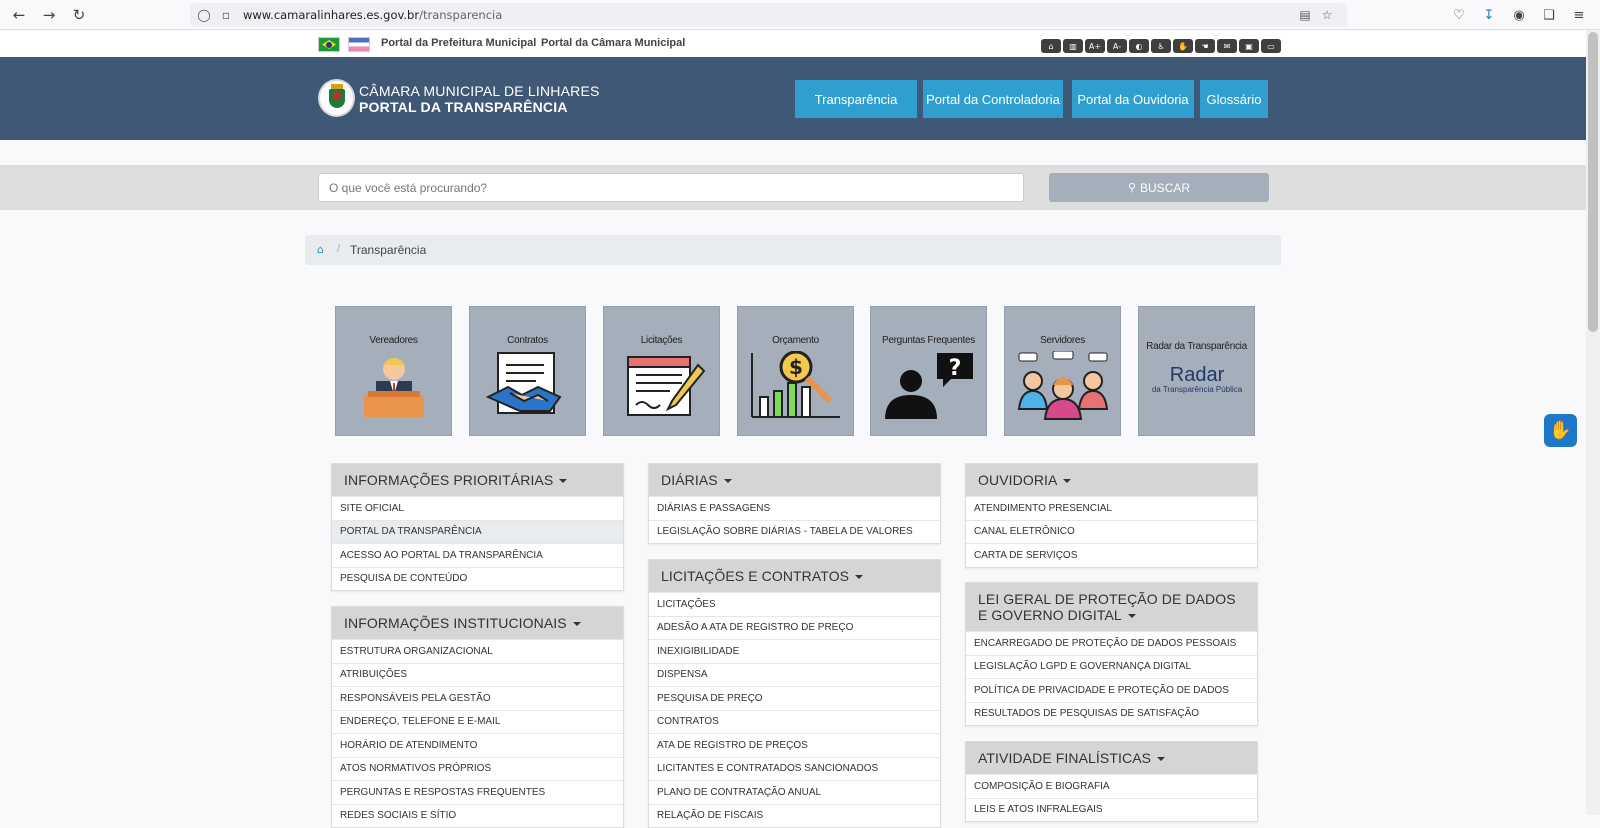 This screenshot has width=1600, height=828. Describe the element at coordinates (1111, 786) in the screenshot. I see `panel-link: COMPOSIÇÃO E BIOGRAFIA` at that location.